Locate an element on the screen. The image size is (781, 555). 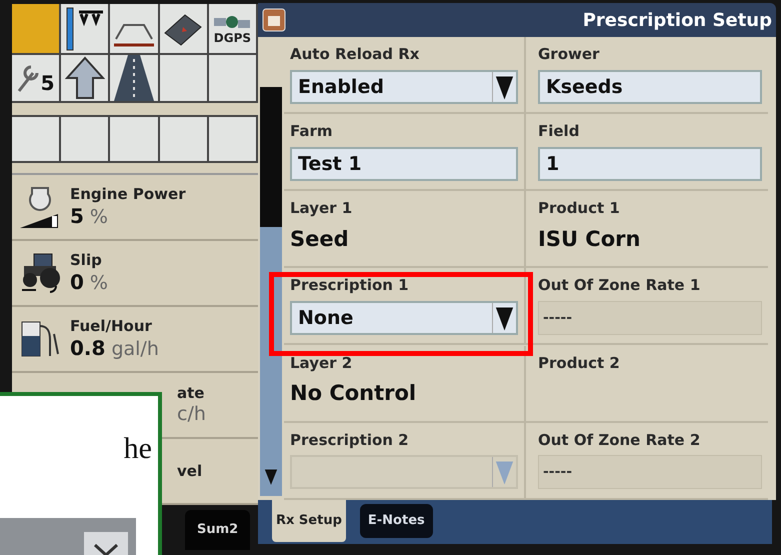
readout-label: Engine Power is located at coordinates (128, 194).